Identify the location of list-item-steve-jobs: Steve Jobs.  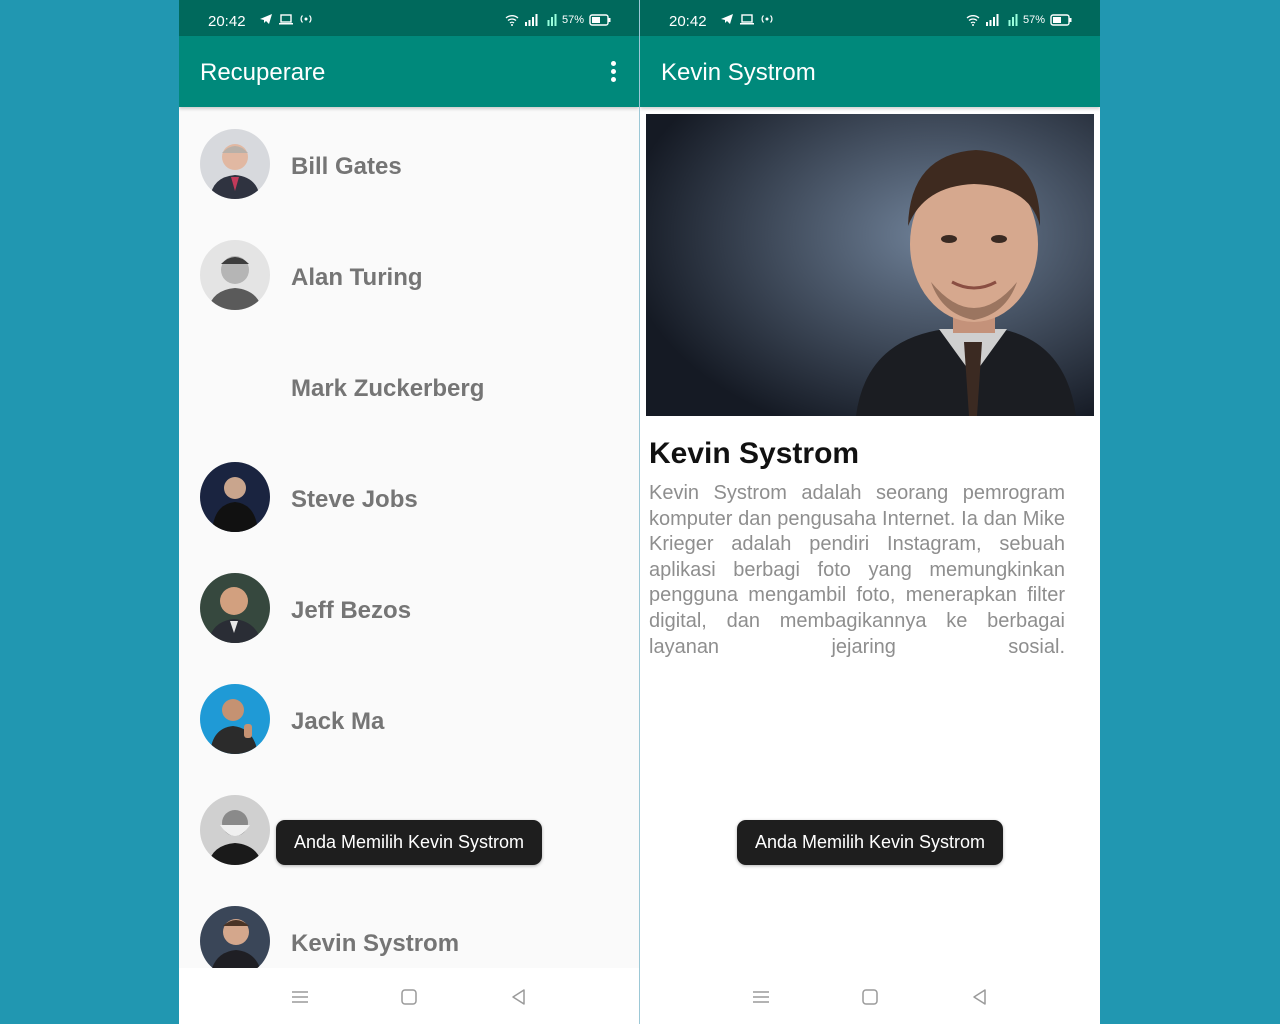
(409, 497).